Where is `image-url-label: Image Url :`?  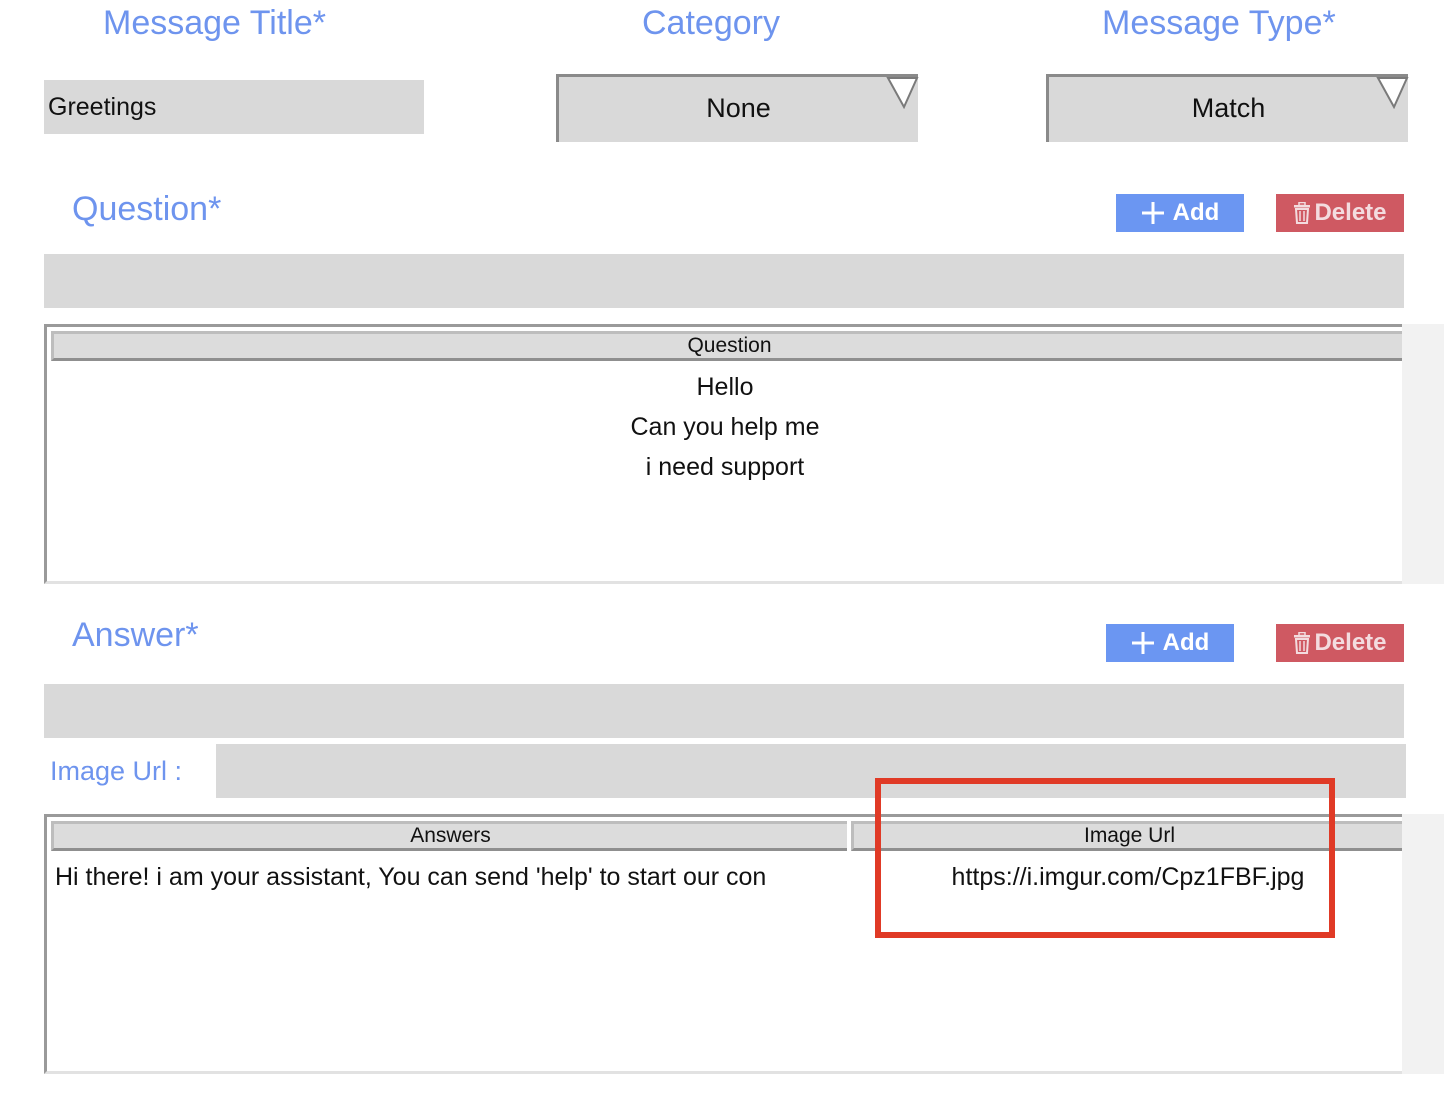
image-url-label: Image Url : is located at coordinates (116, 771).